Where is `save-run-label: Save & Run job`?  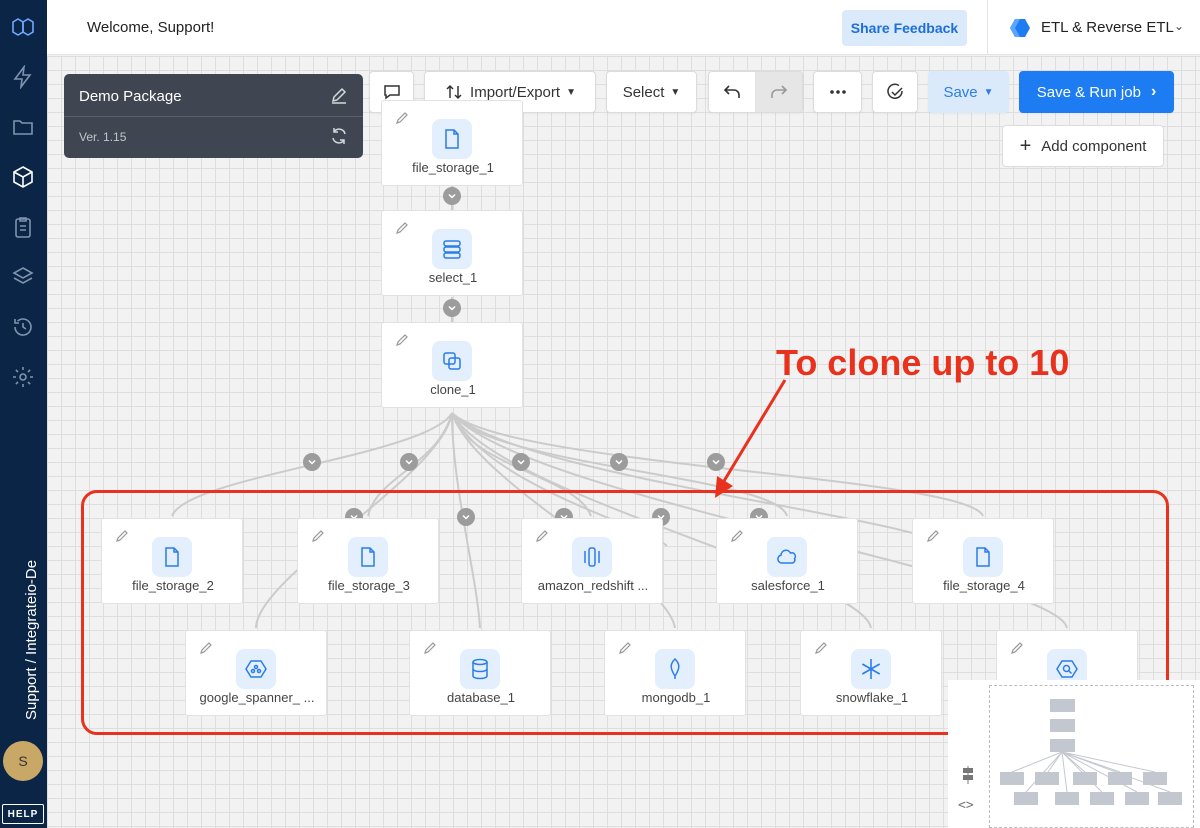 save-run-label: Save & Run job is located at coordinates (1088, 92).